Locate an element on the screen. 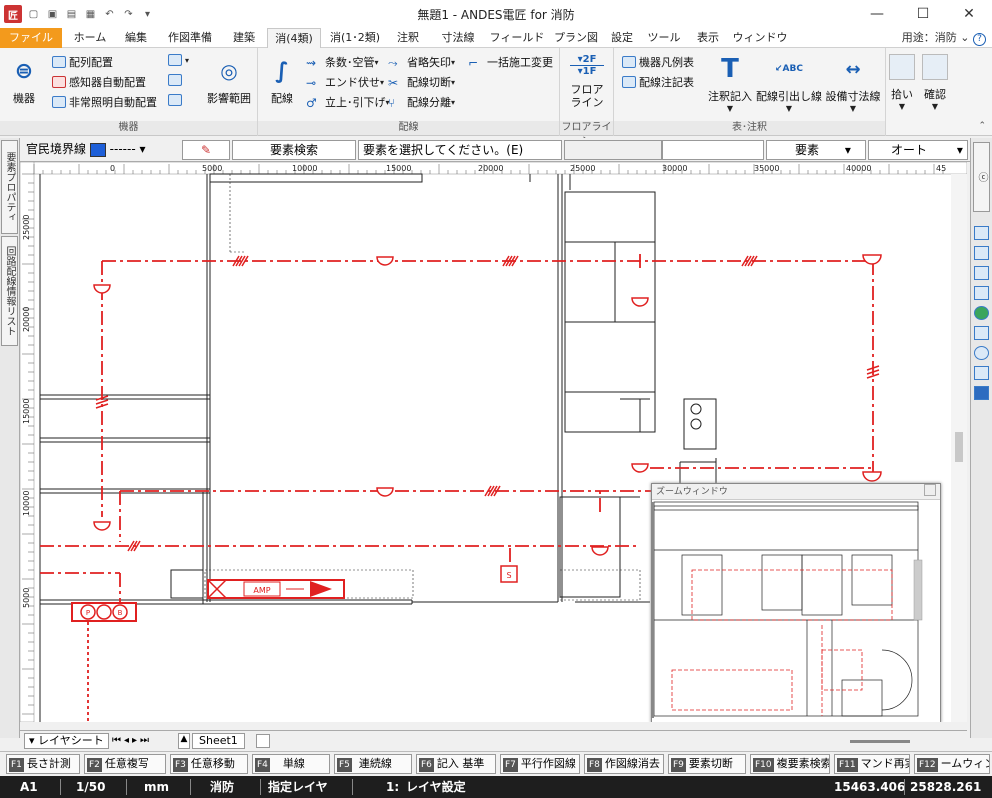 Image resolution: width=992 pixels, height=798 pixels. tab-window: ウィンドウ is located at coordinates (760, 38).